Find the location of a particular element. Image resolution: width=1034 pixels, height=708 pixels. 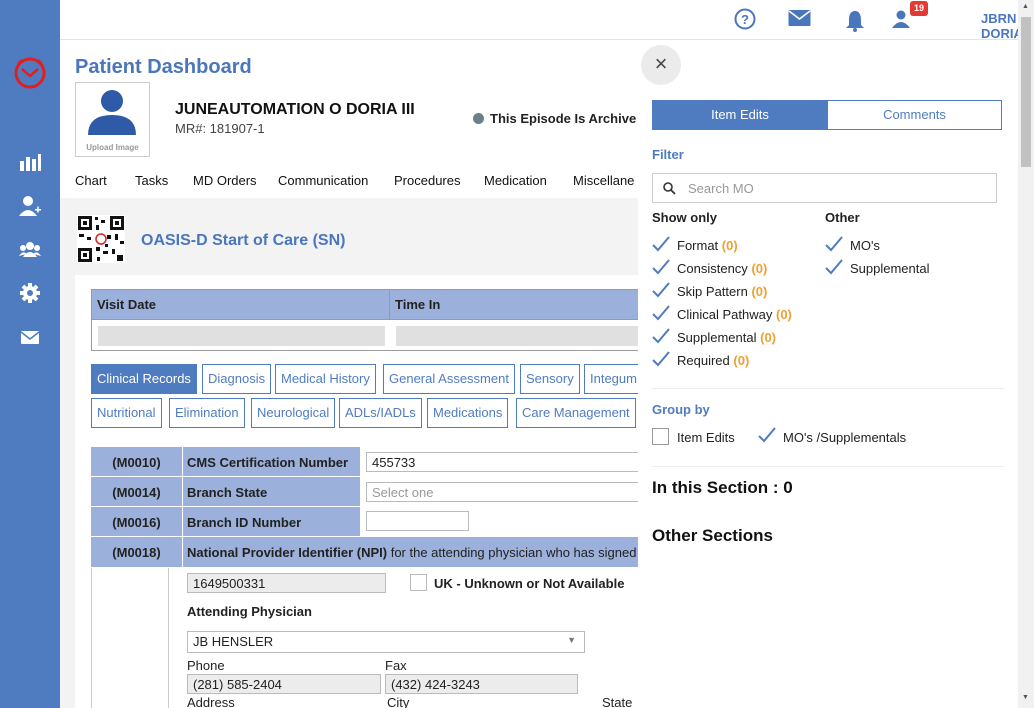

branch-state-select: Select one is located at coordinates (502, 492).